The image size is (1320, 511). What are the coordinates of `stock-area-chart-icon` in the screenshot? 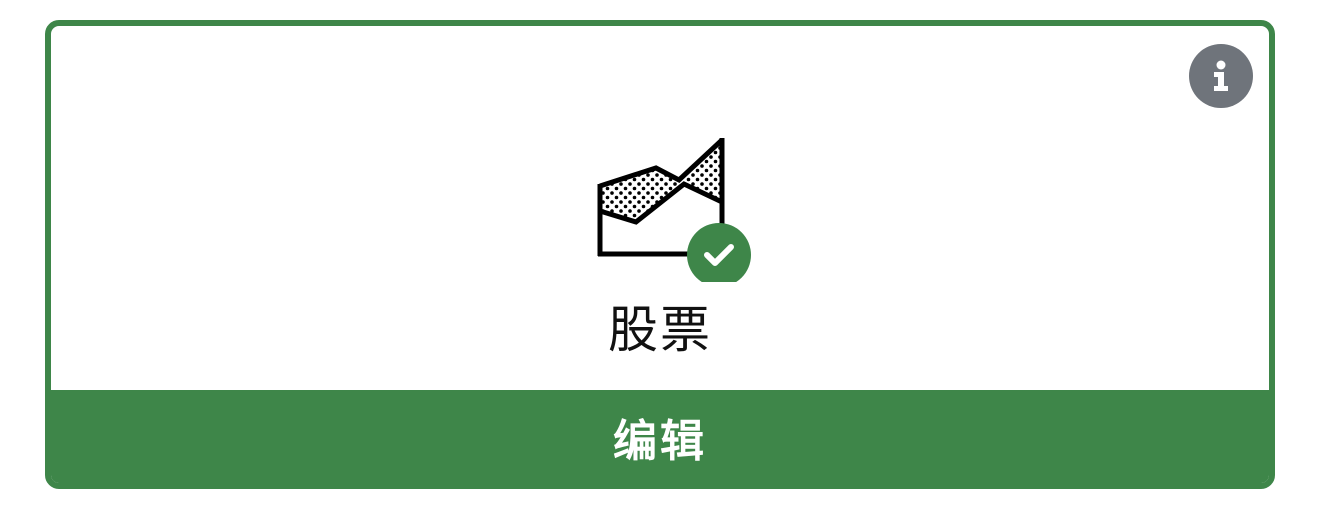 It's located at (676, 209).